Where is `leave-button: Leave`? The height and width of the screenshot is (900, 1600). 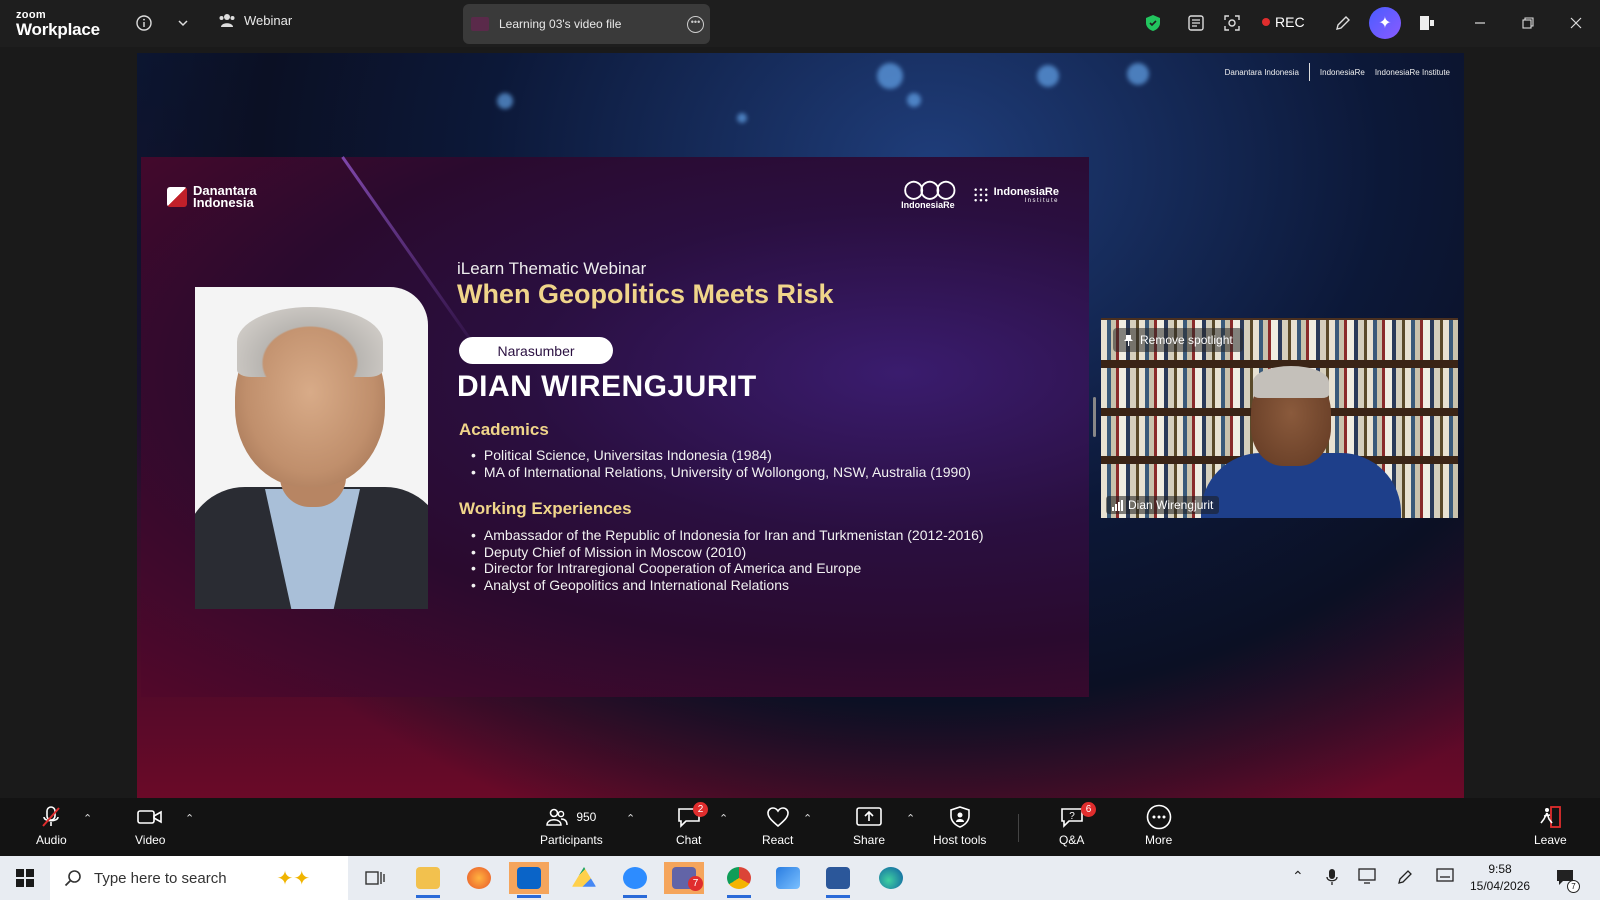 leave-button: Leave is located at coordinates (1550, 825).